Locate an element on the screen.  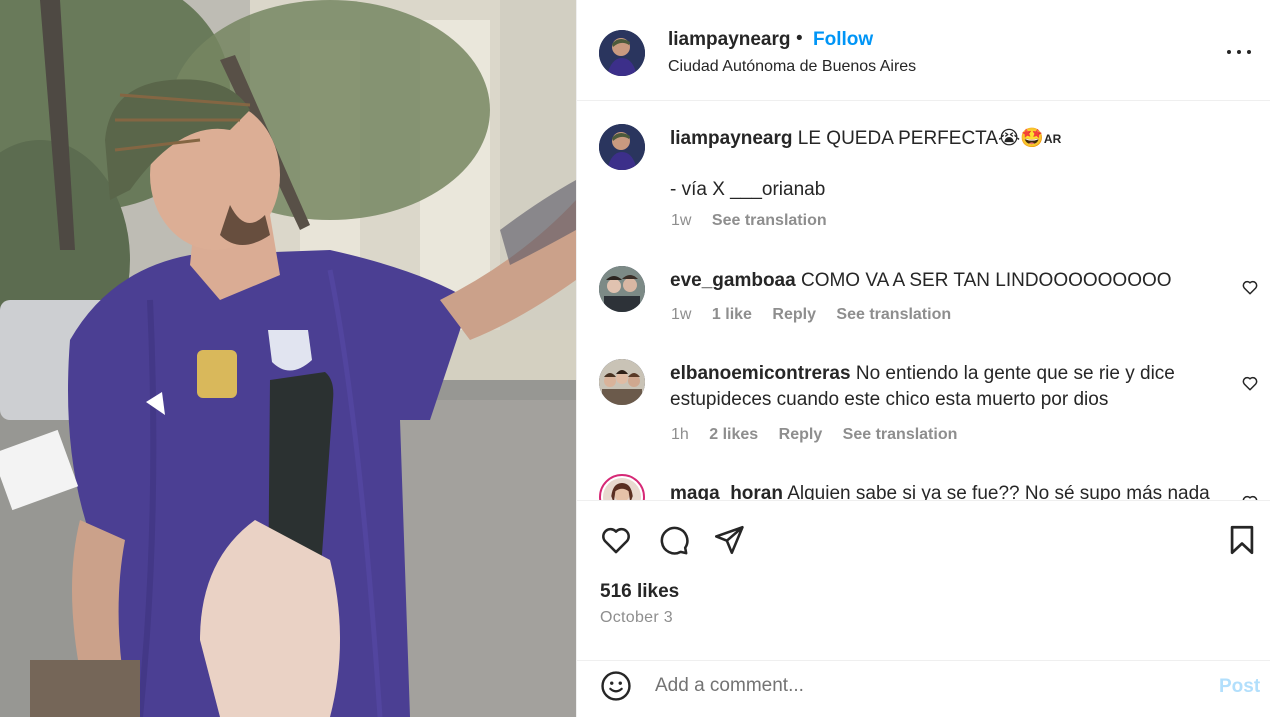
caption-time: 1w is located at coordinates (681, 220).